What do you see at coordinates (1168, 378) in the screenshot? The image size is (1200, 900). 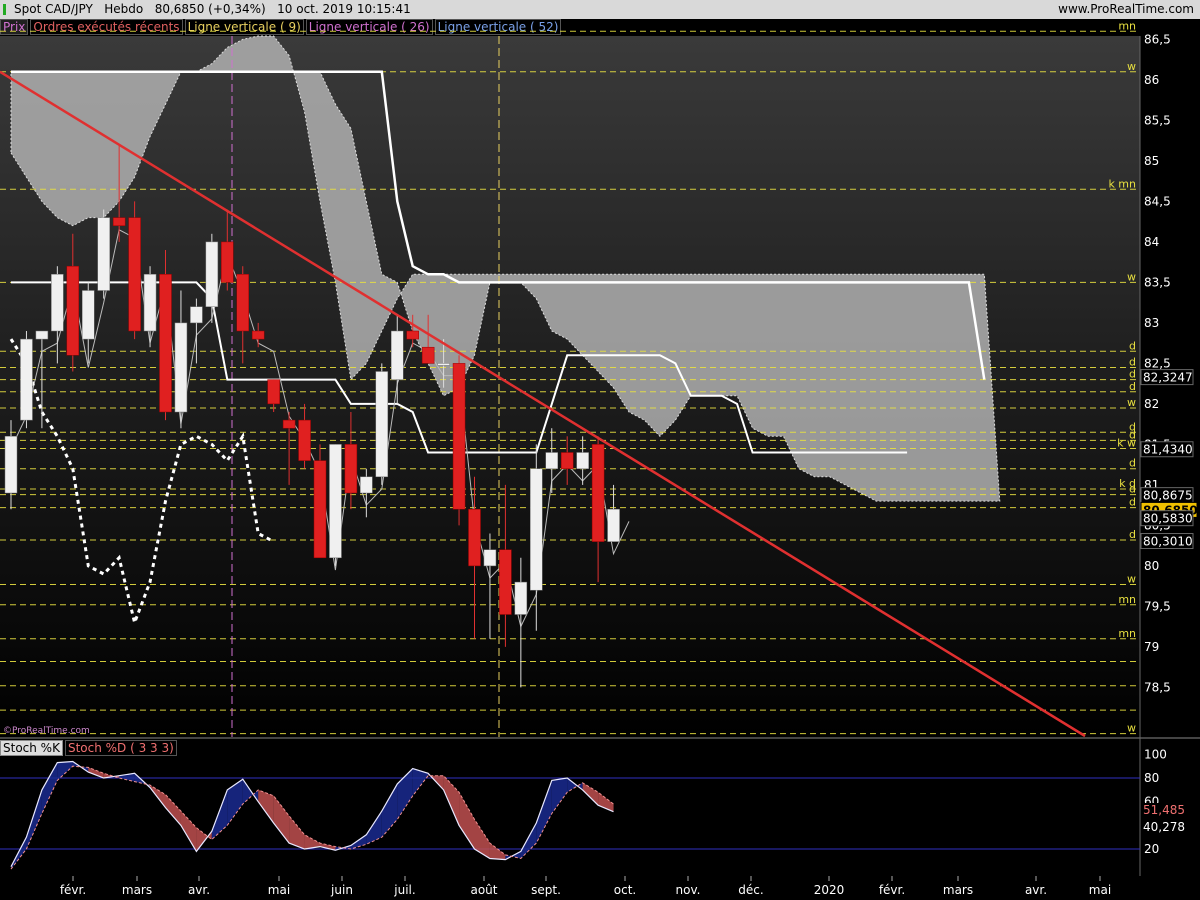 I see `price-label: 82,3247` at bounding box center [1168, 378].